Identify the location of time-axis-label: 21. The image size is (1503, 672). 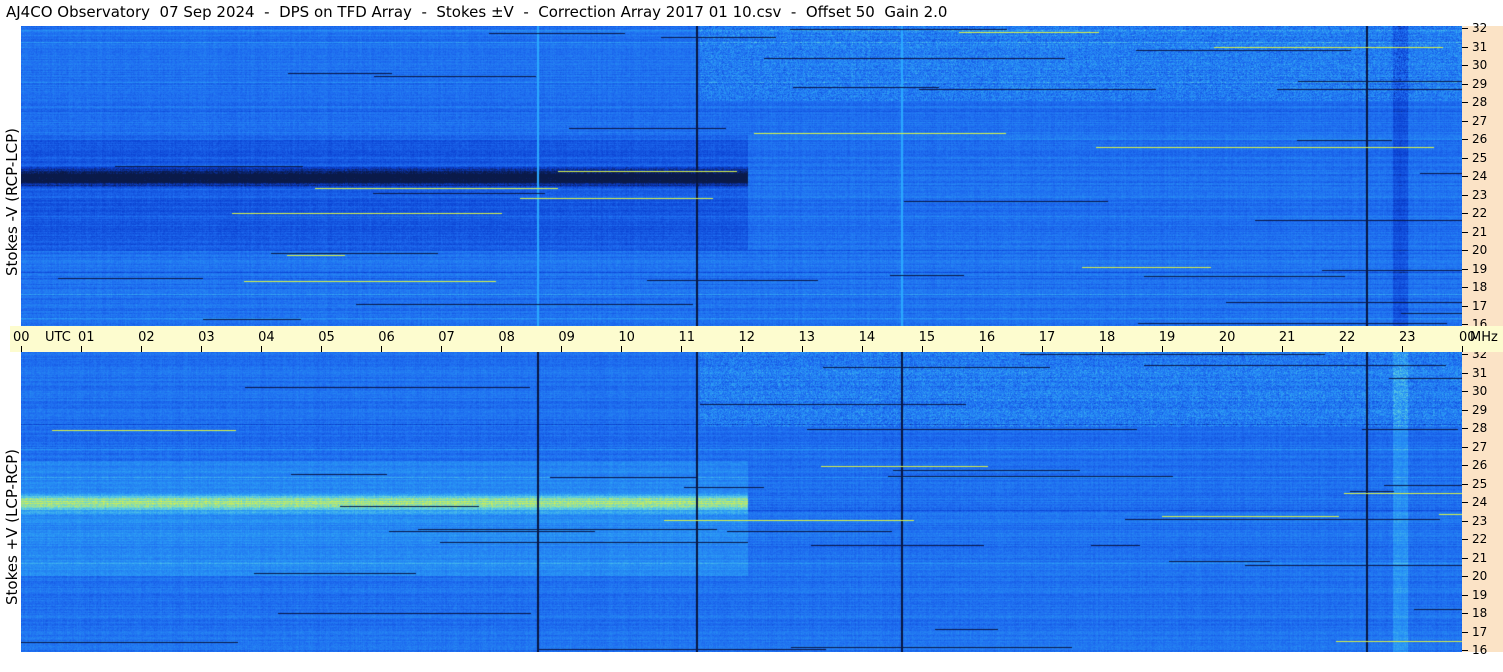
(1287, 337).